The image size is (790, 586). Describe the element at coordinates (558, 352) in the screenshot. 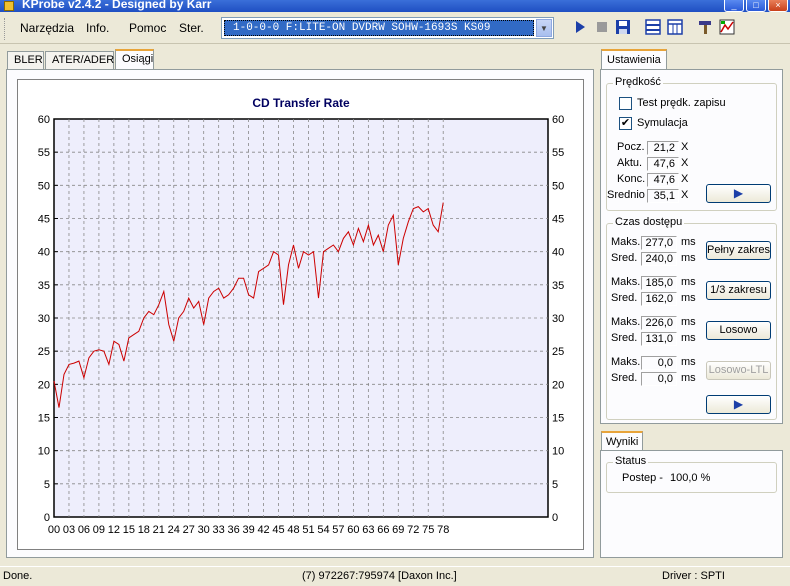

I see `y-tick-label-right: 25` at that location.